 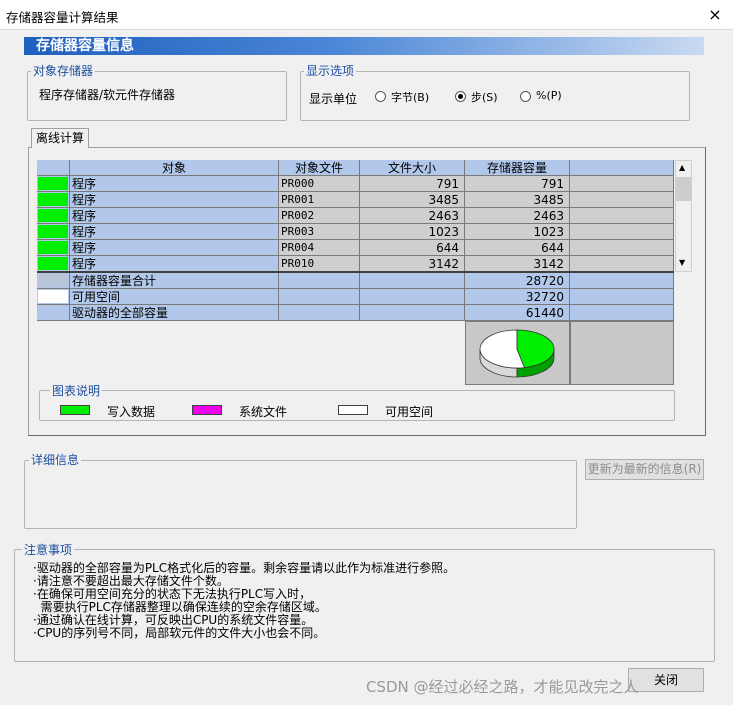 I want to click on legend-label: 可用空间, so click(x=409, y=412).